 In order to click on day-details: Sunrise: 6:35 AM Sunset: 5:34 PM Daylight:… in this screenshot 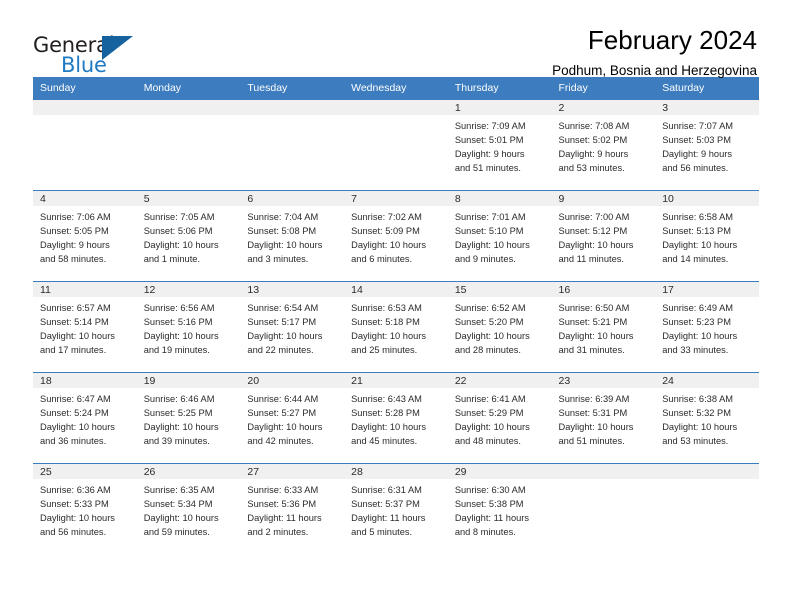, I will do `click(189, 509)`.